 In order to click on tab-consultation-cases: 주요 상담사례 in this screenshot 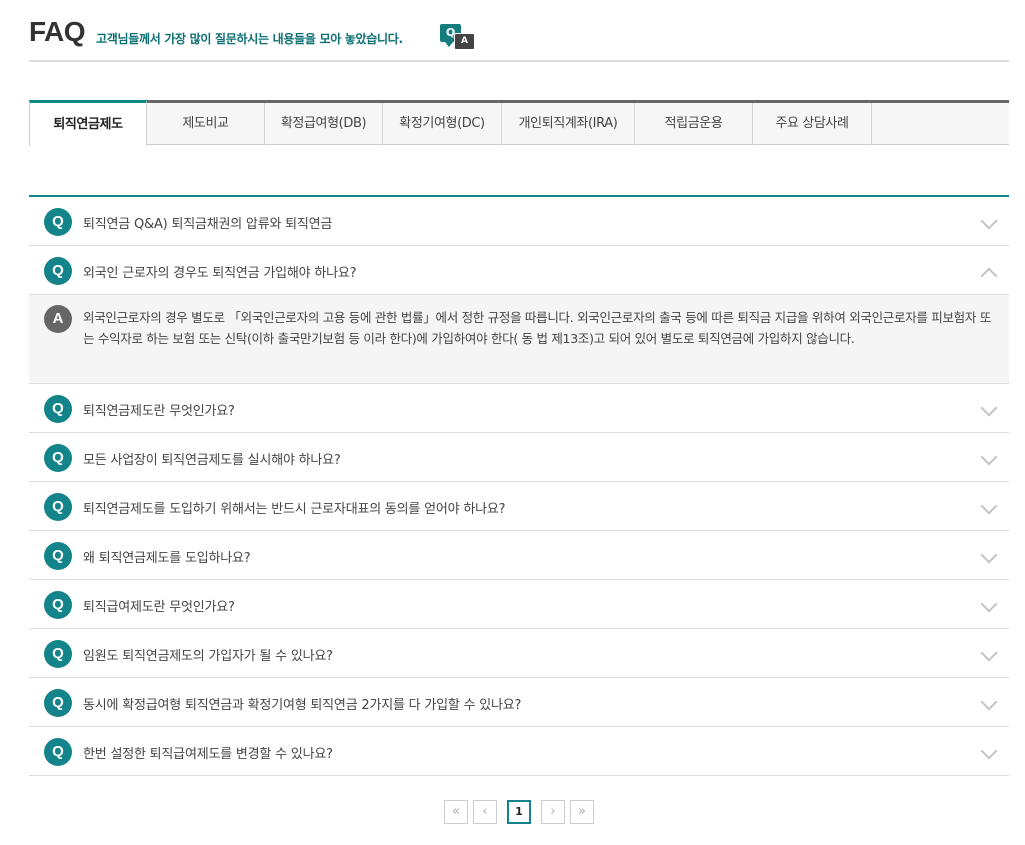, I will do `click(812, 124)`.